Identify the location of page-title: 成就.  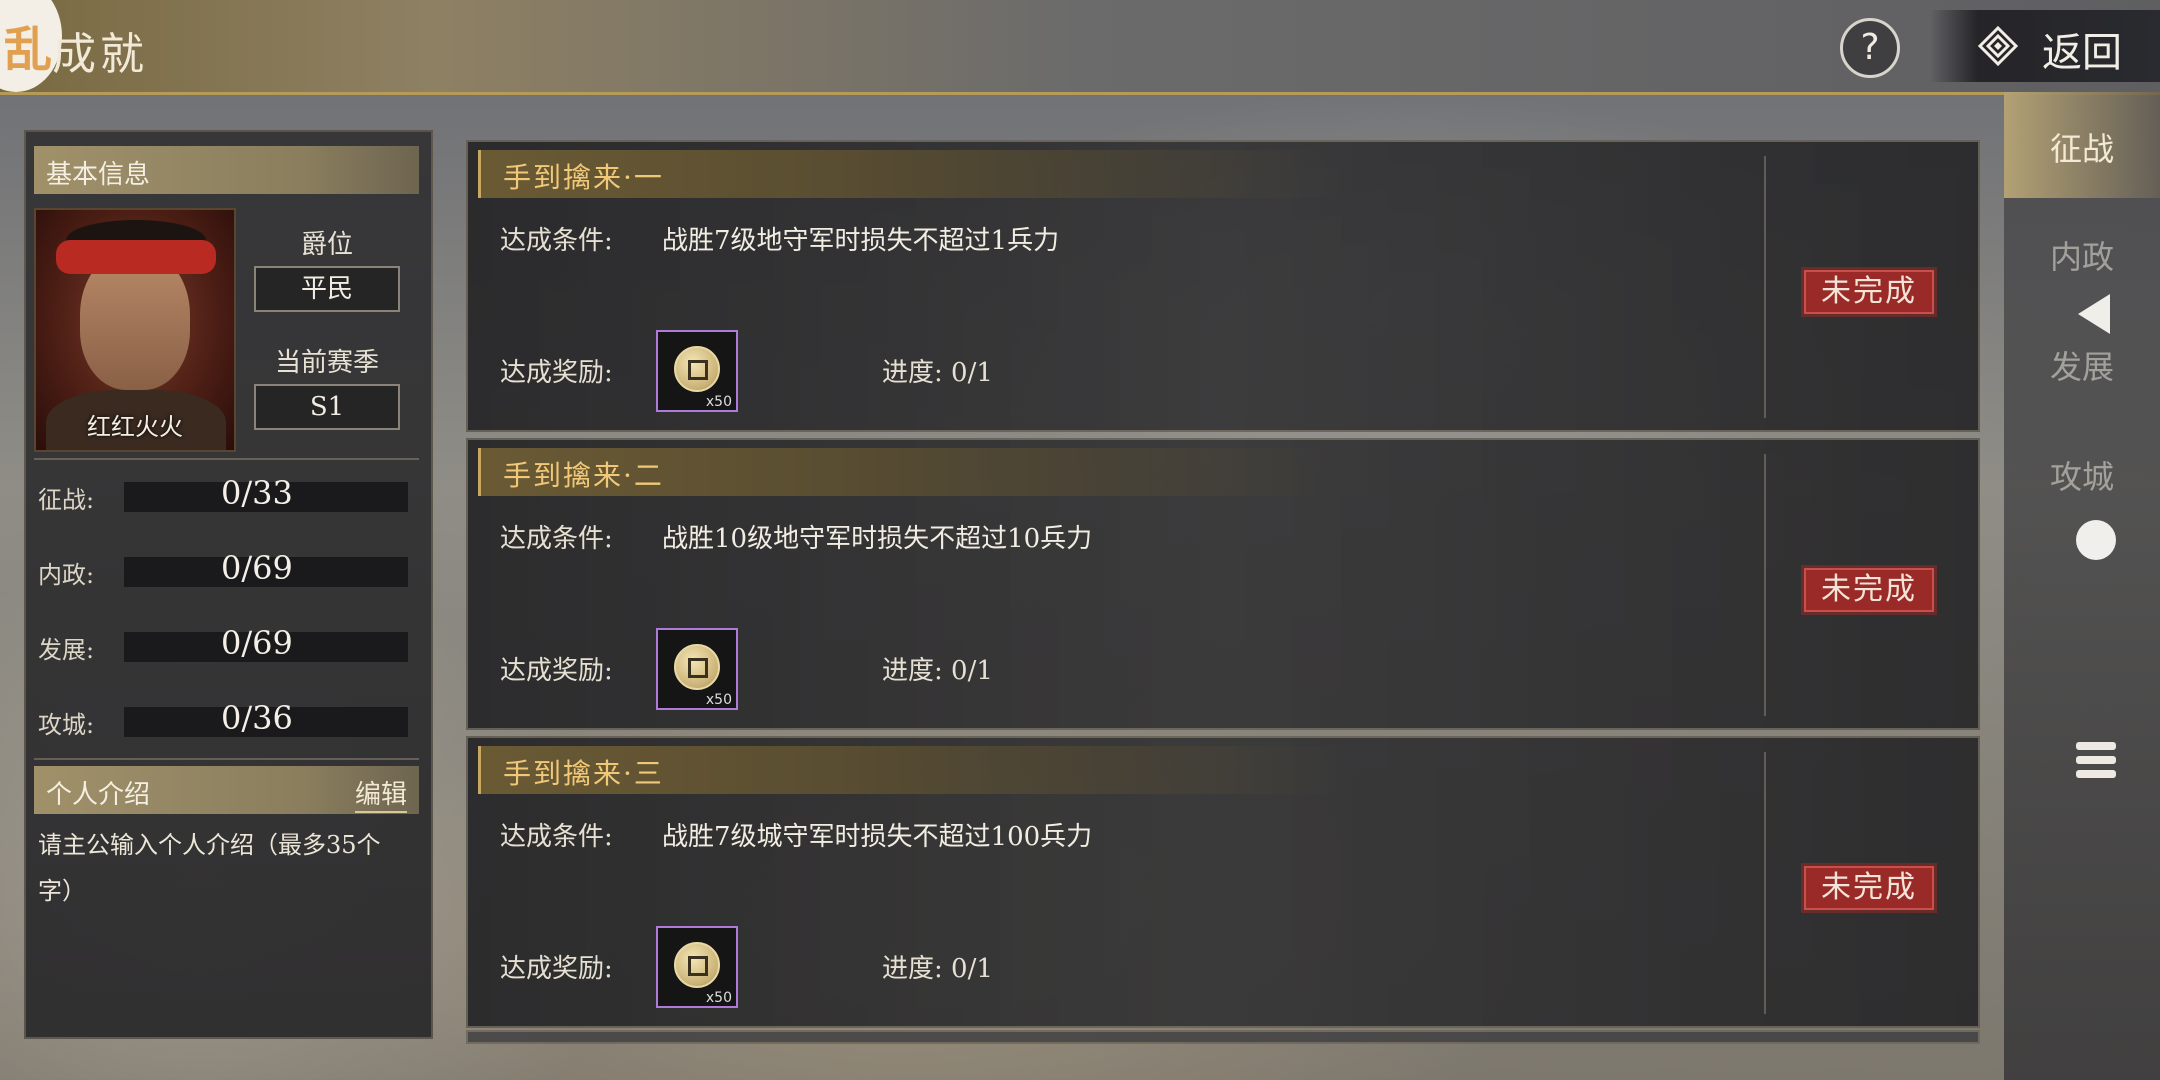
(100, 54).